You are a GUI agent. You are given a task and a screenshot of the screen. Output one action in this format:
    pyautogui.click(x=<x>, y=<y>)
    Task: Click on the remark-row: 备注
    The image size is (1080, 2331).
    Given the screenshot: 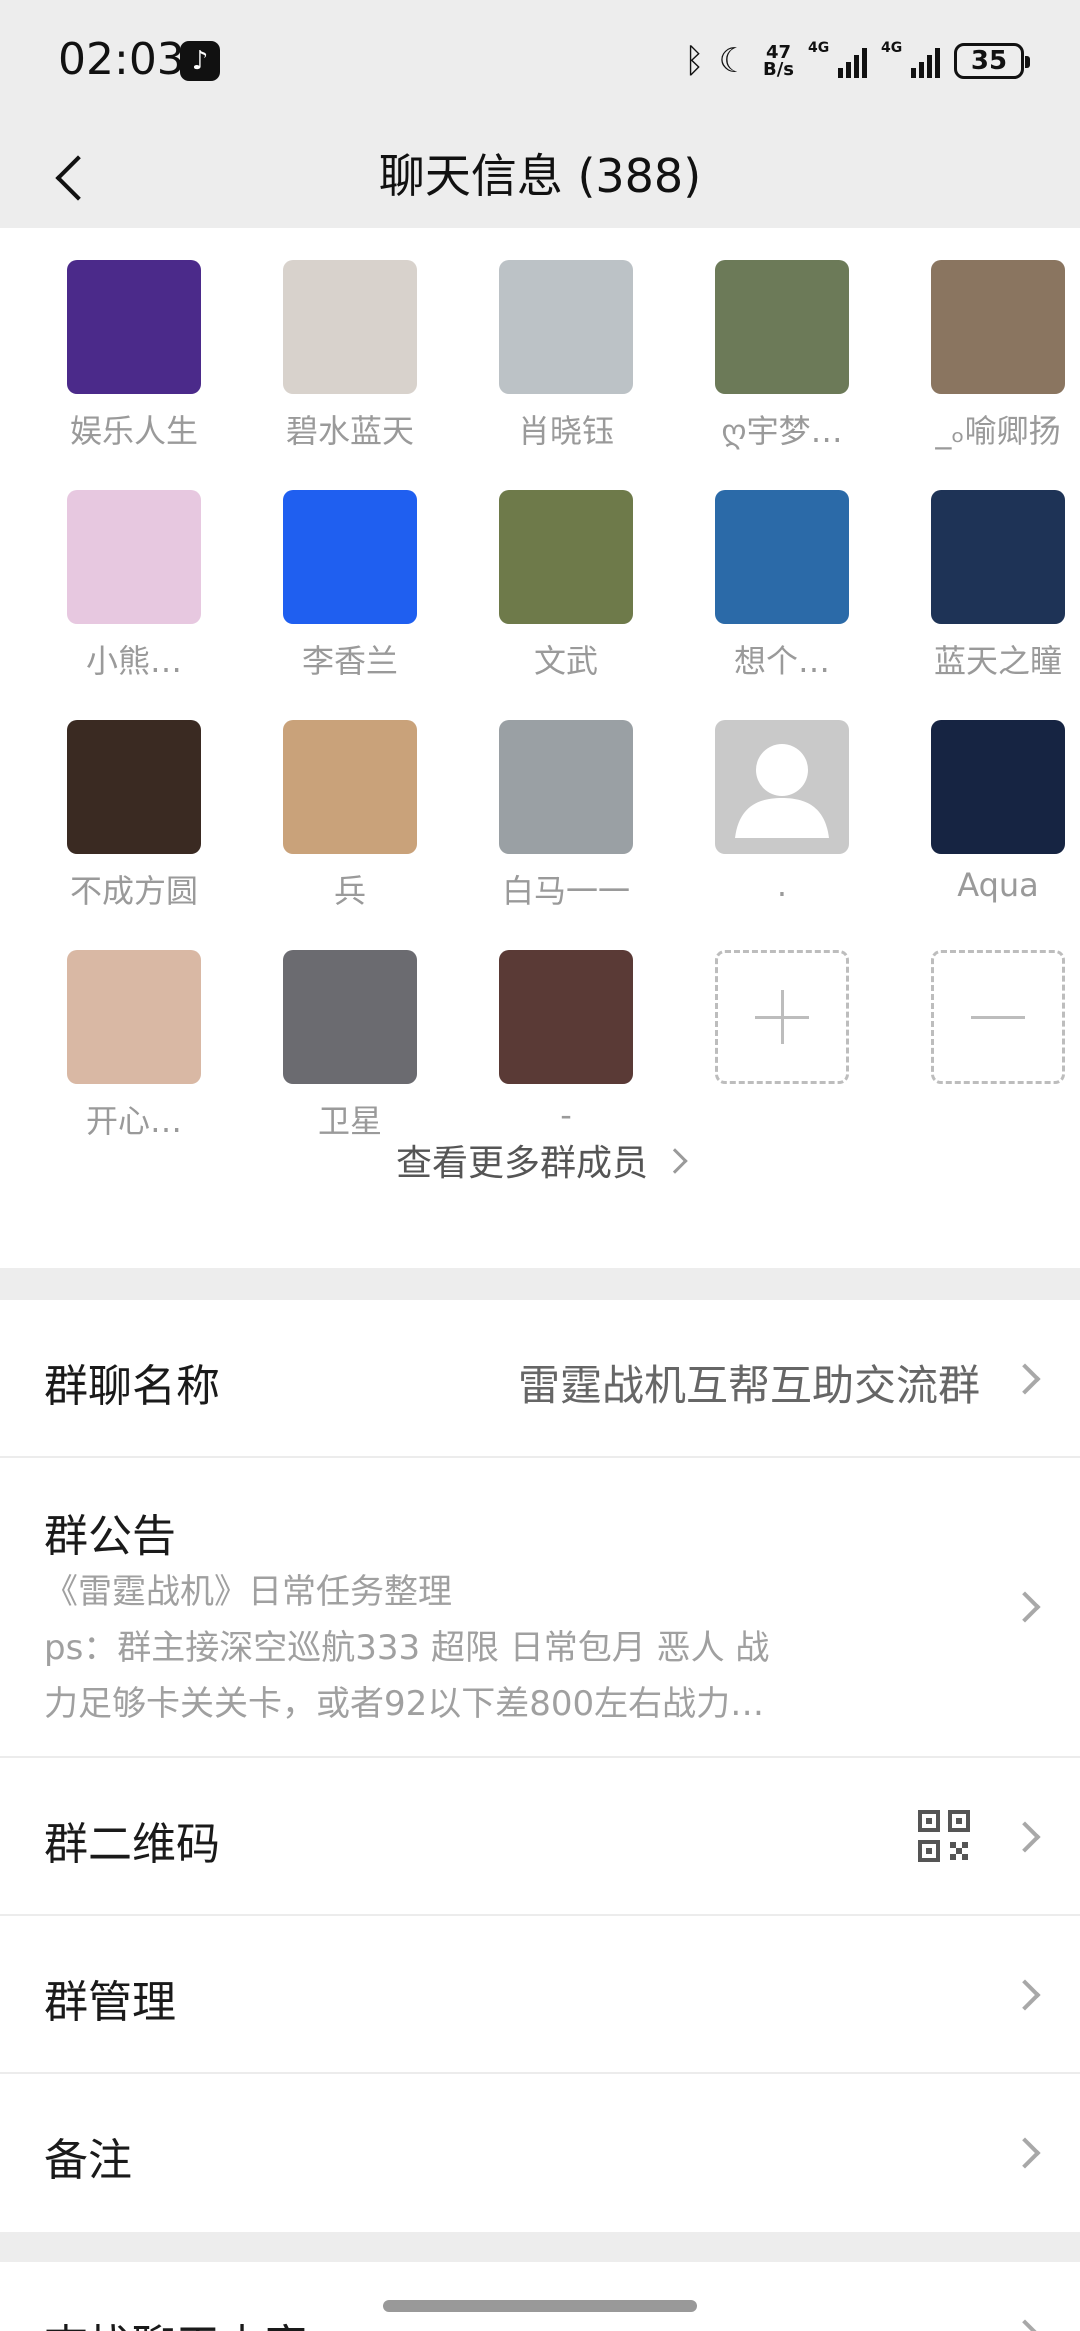 What is the action you would take?
    pyautogui.click(x=540, y=2153)
    